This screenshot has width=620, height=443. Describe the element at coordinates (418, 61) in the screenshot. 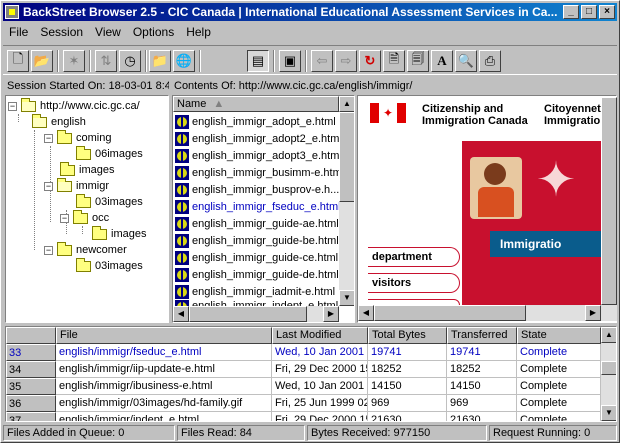

I see `document-stack-button: 🗐` at that location.